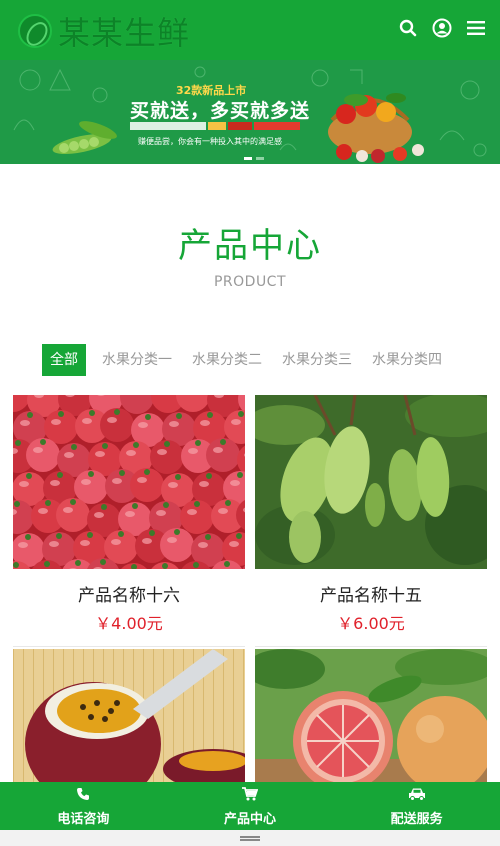 The width and height of the screenshot is (500, 846). I want to click on banner-title: 买就送，多买就多送, so click(220, 111).